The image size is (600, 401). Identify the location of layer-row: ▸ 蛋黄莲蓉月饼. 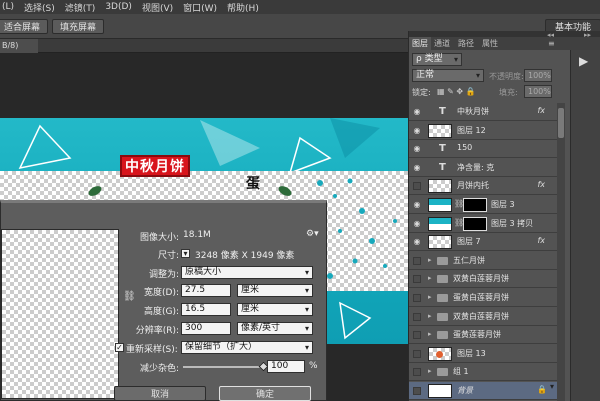
(483, 335).